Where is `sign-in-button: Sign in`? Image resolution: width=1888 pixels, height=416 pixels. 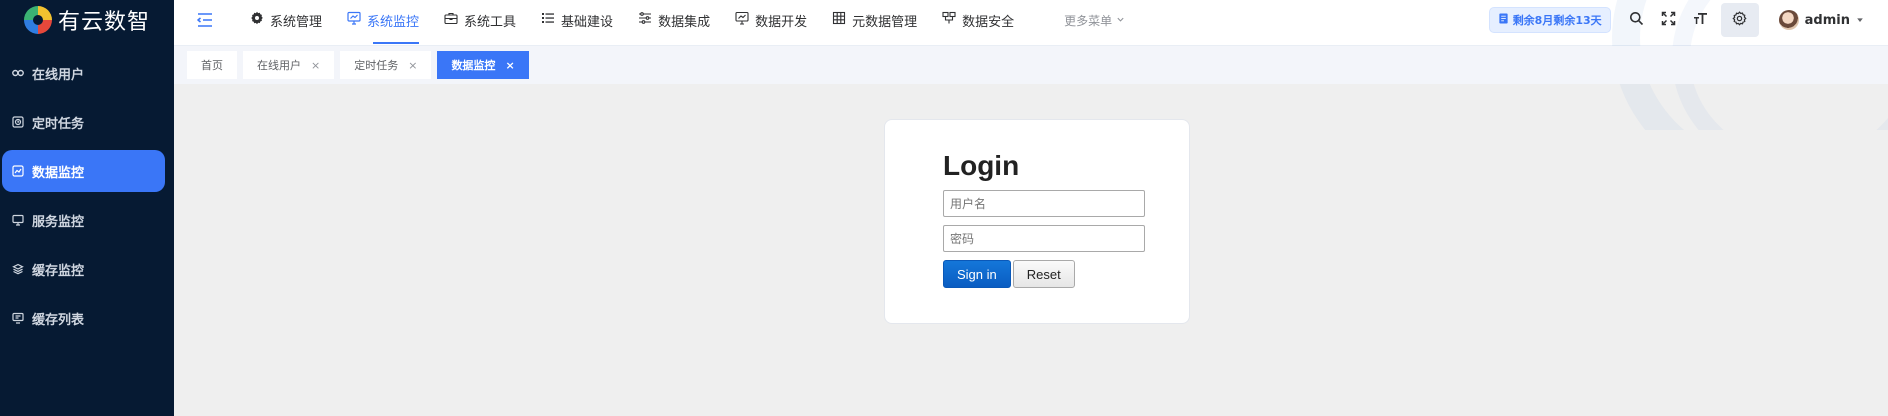
sign-in-button: Sign in is located at coordinates (977, 274).